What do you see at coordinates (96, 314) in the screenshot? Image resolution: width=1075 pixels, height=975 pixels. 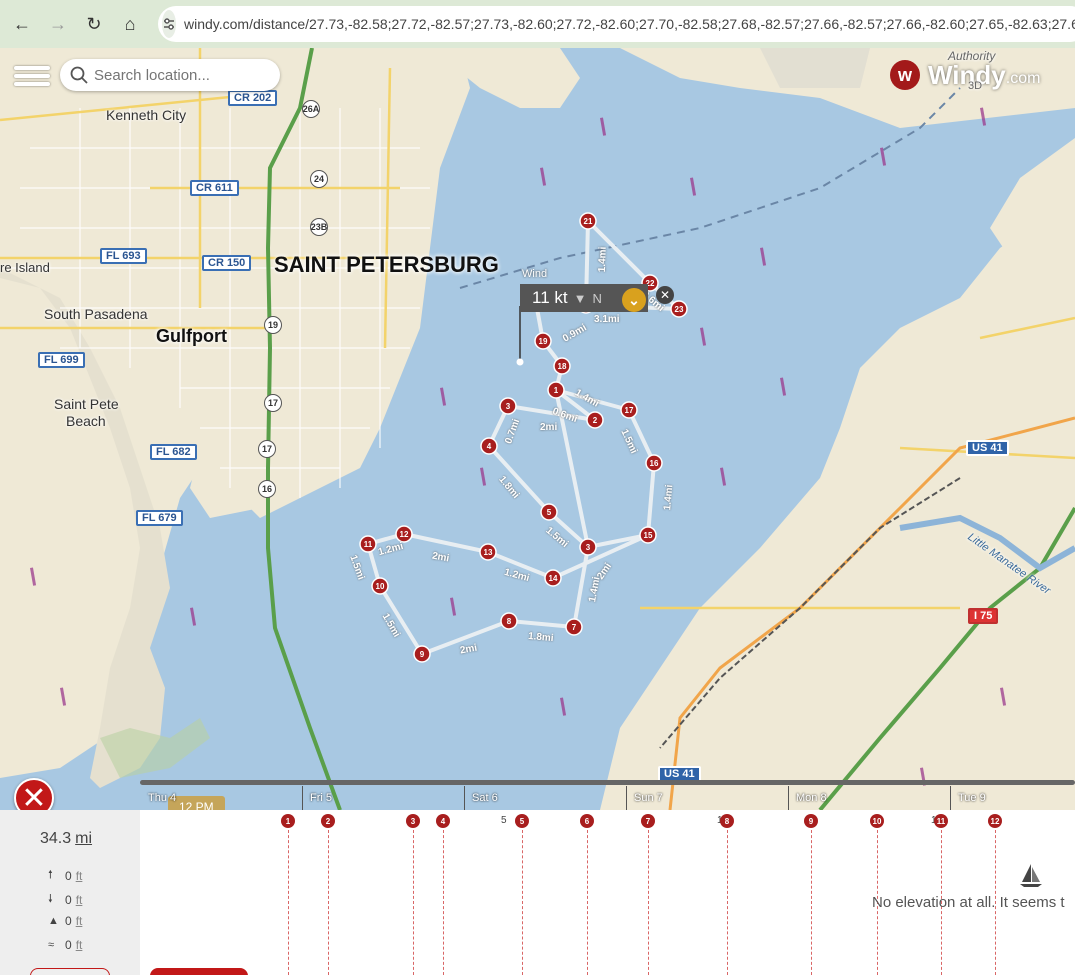 I see `place-label-south-pasadena: South Pasadena` at bounding box center [96, 314].